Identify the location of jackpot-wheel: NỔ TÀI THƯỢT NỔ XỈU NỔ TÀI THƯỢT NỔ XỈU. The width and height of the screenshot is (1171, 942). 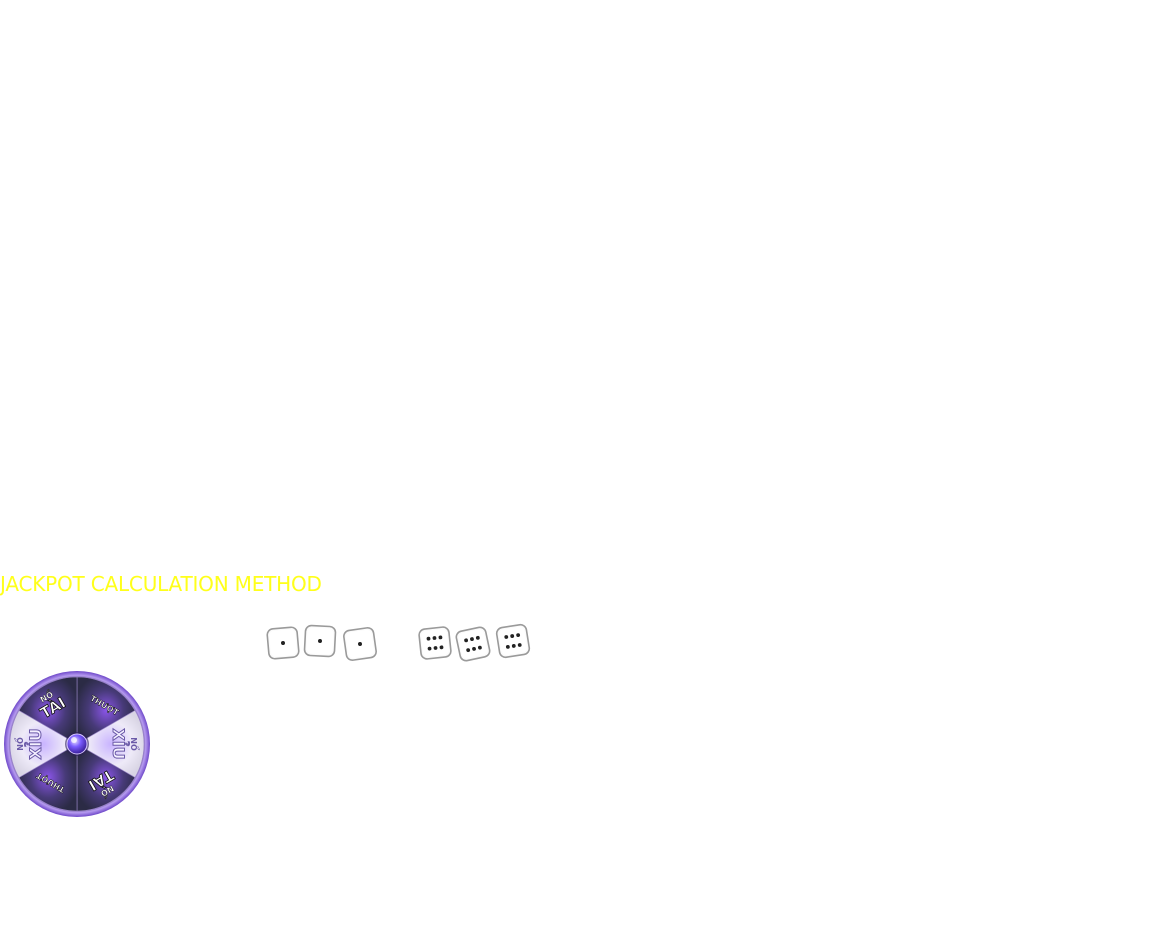
(77, 744).